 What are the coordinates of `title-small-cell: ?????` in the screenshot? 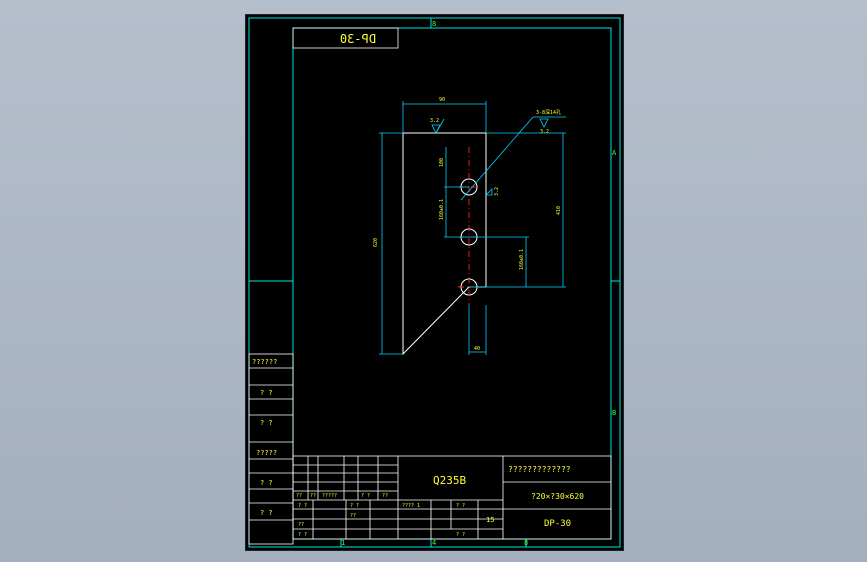 It's located at (329, 496).